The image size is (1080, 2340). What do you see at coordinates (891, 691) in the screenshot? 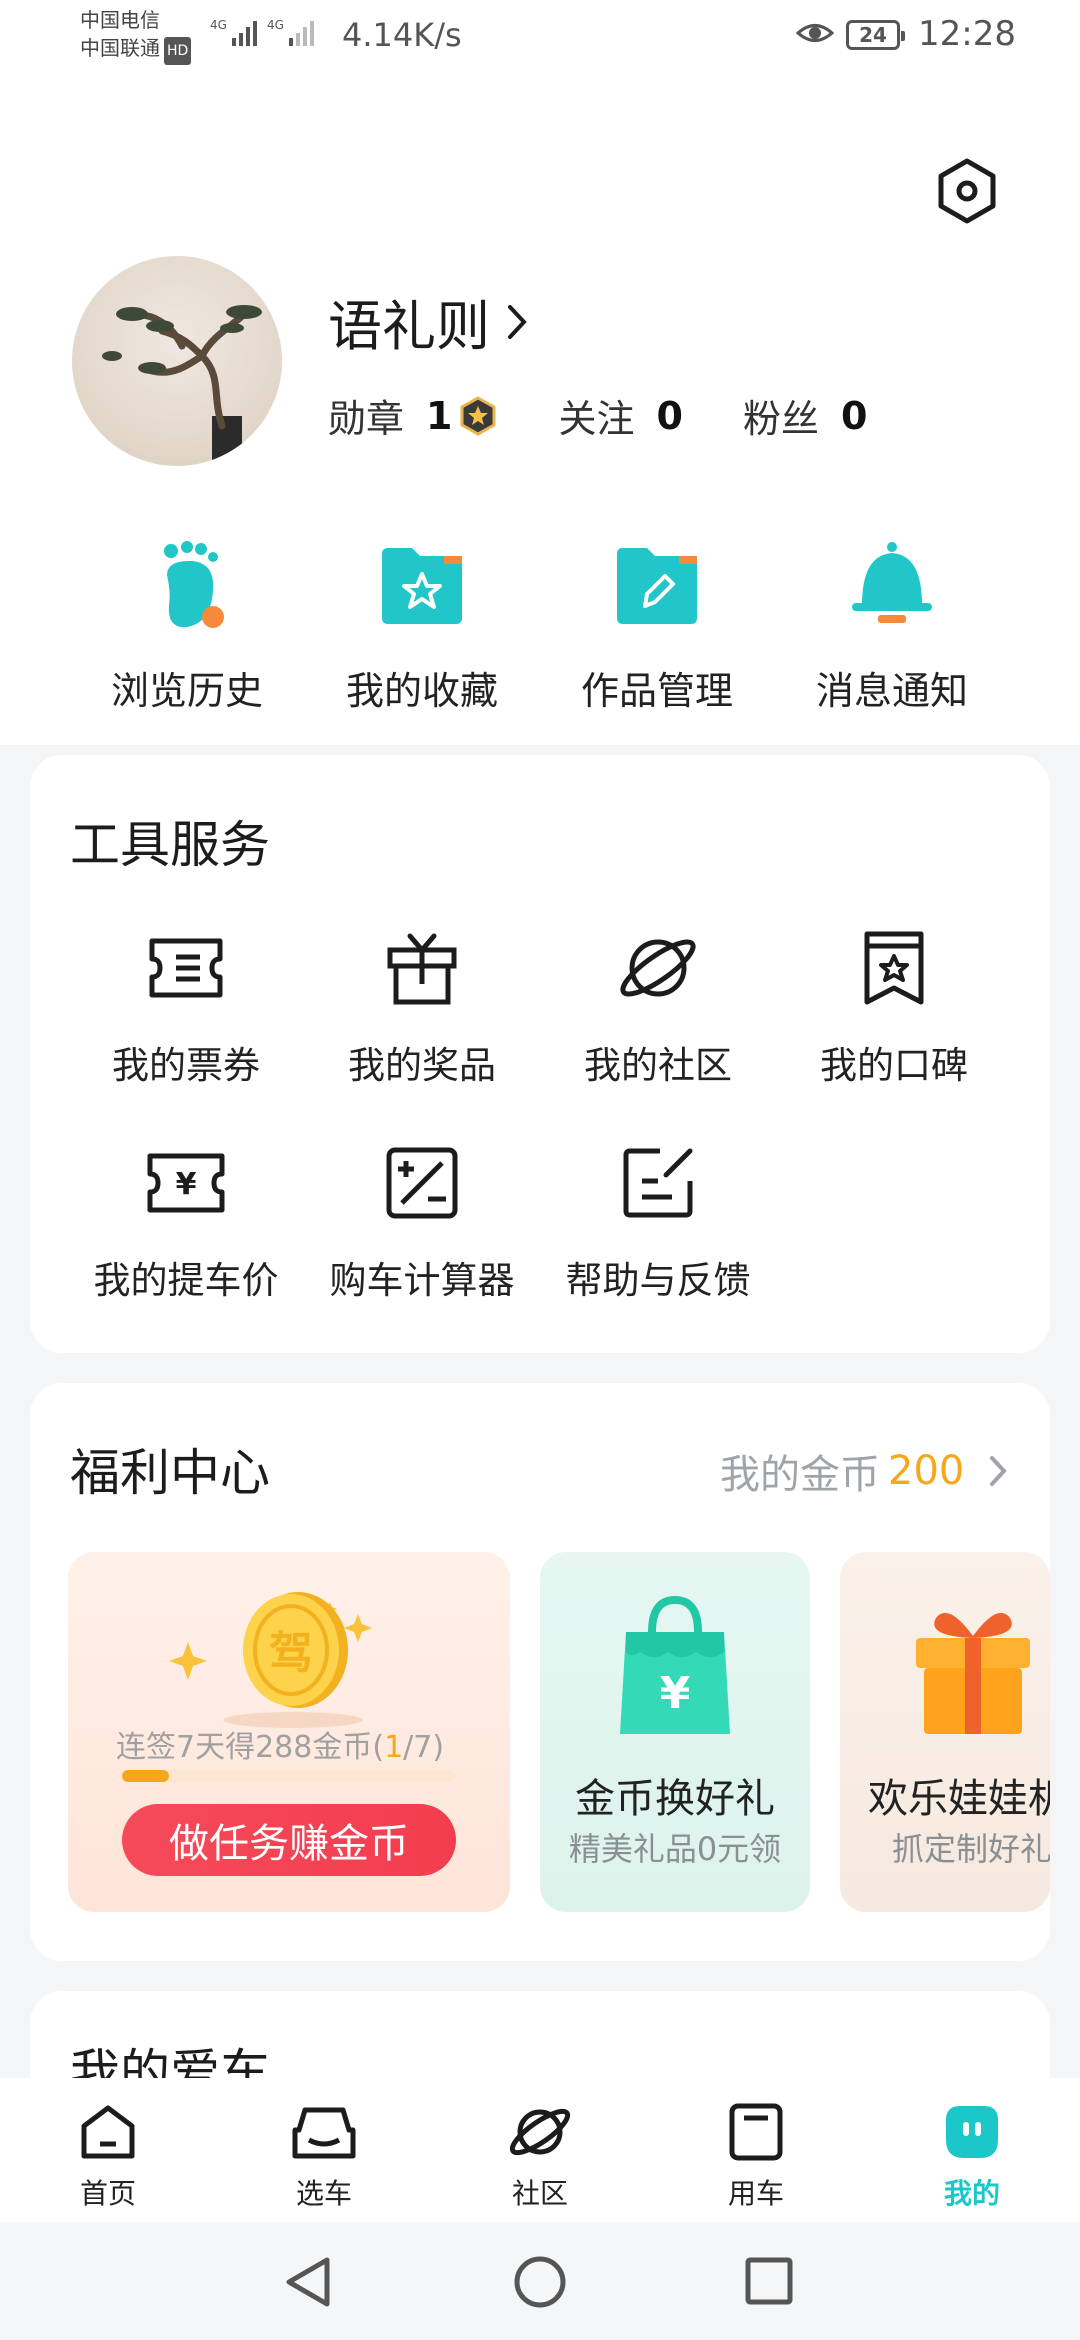
I see `quick-action-label: 消息通知` at bounding box center [891, 691].